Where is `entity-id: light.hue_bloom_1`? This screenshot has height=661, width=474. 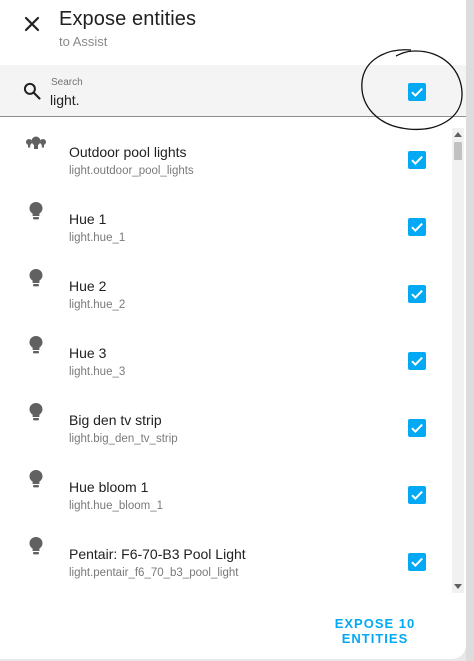 entity-id: light.hue_bloom_1 is located at coordinates (116, 506).